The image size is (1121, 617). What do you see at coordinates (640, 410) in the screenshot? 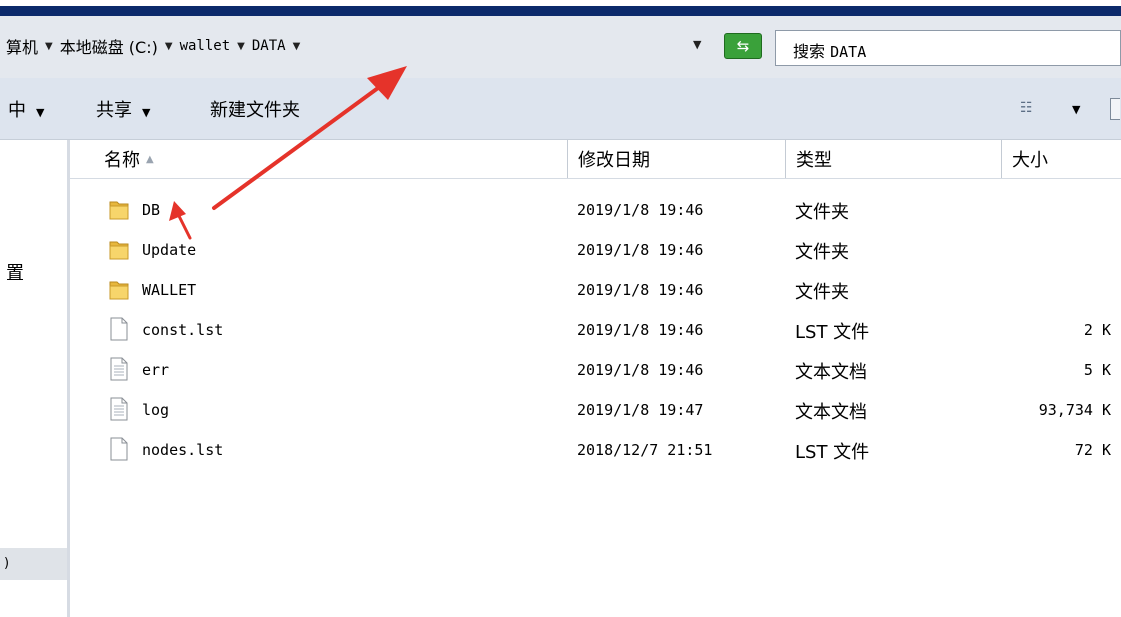
I see `file-date: 2019/1/8 19:47` at bounding box center [640, 410].